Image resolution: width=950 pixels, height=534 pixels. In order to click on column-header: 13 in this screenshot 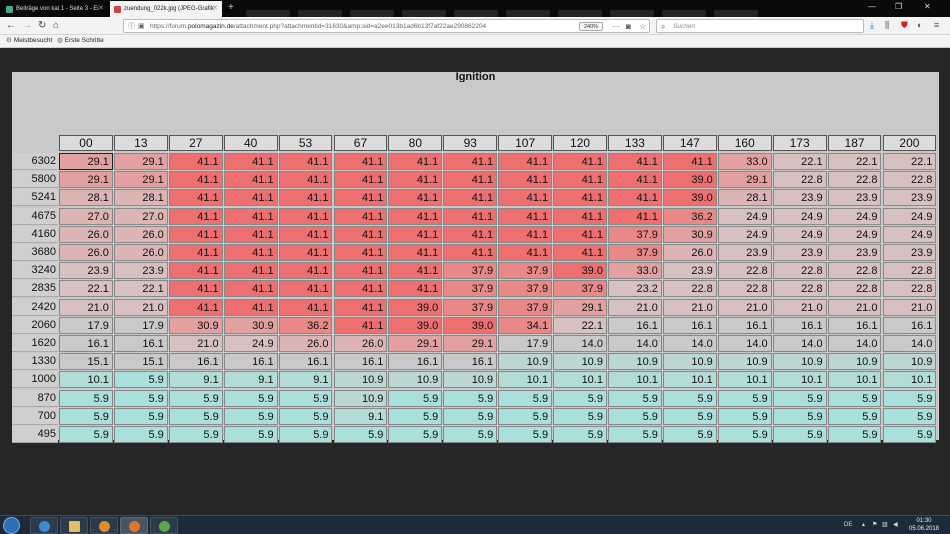, I will do `click(140, 143)`.